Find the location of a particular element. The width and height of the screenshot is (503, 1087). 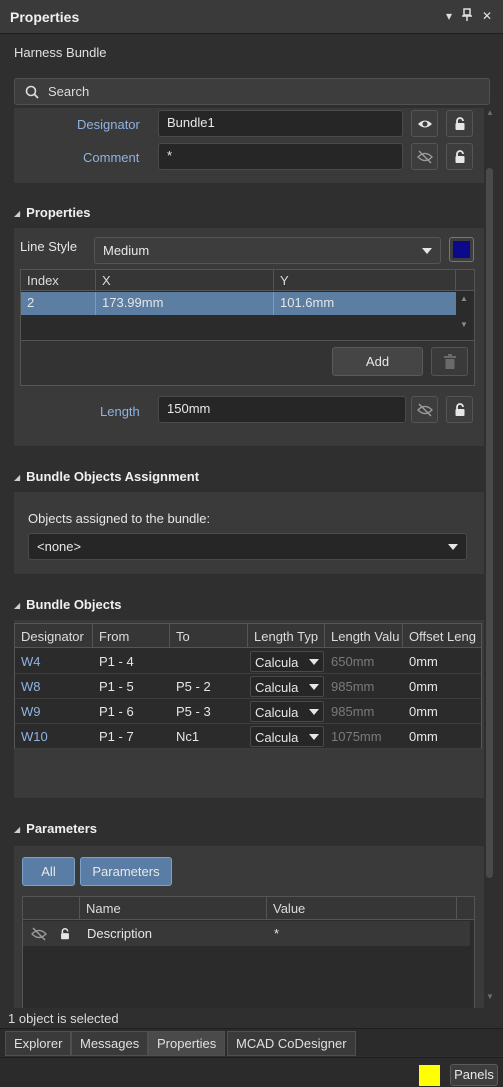

tab-messages: Messages is located at coordinates (110, 1043).